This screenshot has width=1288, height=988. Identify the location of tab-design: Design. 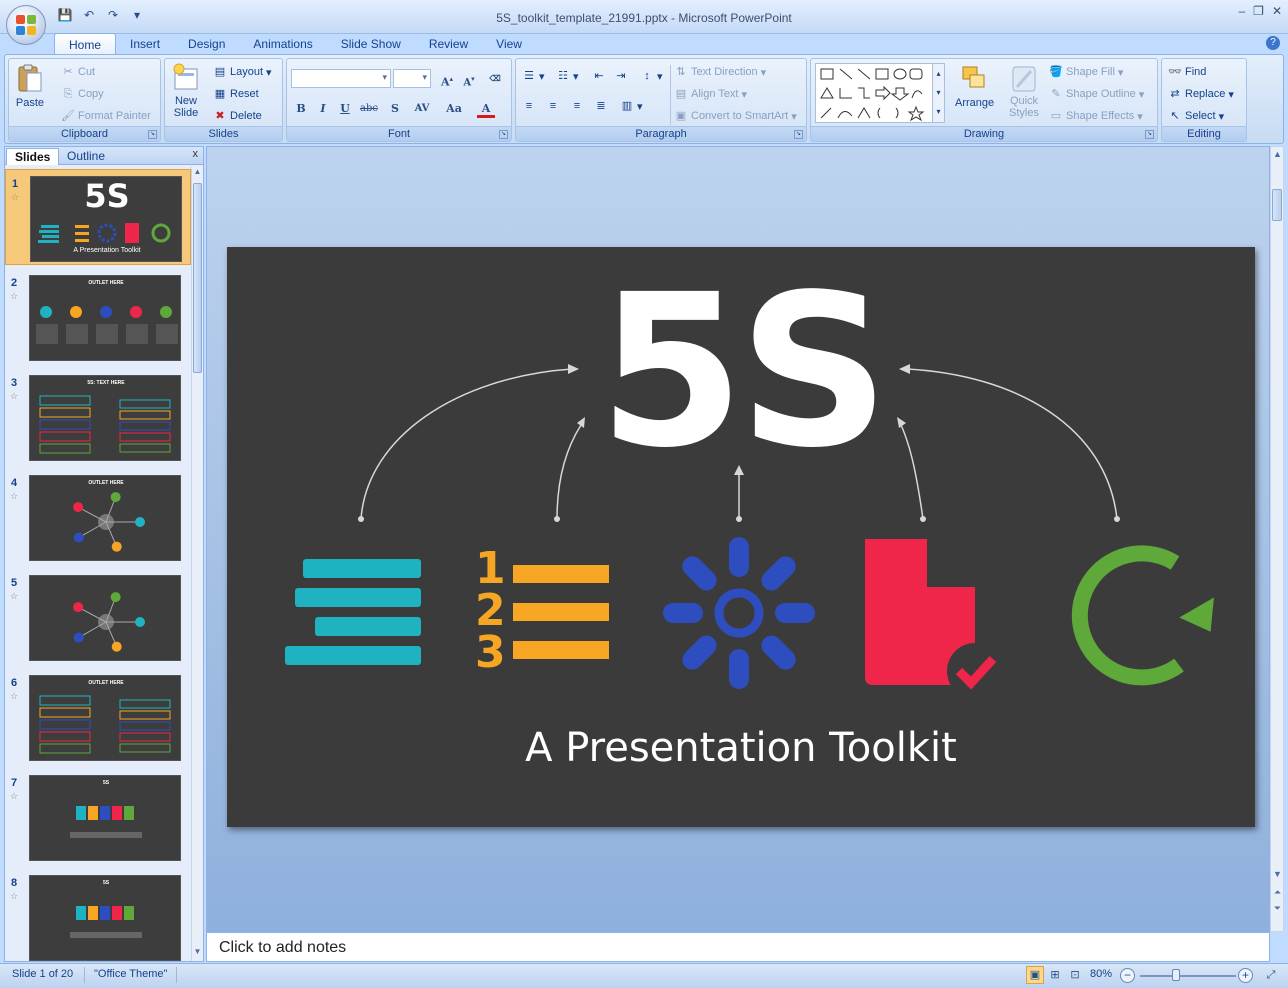
(206, 44).